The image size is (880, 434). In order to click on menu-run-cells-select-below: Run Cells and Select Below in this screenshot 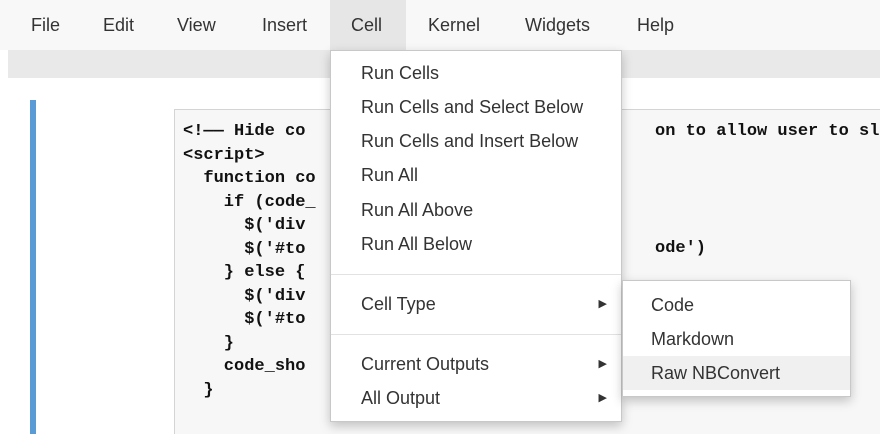, I will do `click(476, 107)`.